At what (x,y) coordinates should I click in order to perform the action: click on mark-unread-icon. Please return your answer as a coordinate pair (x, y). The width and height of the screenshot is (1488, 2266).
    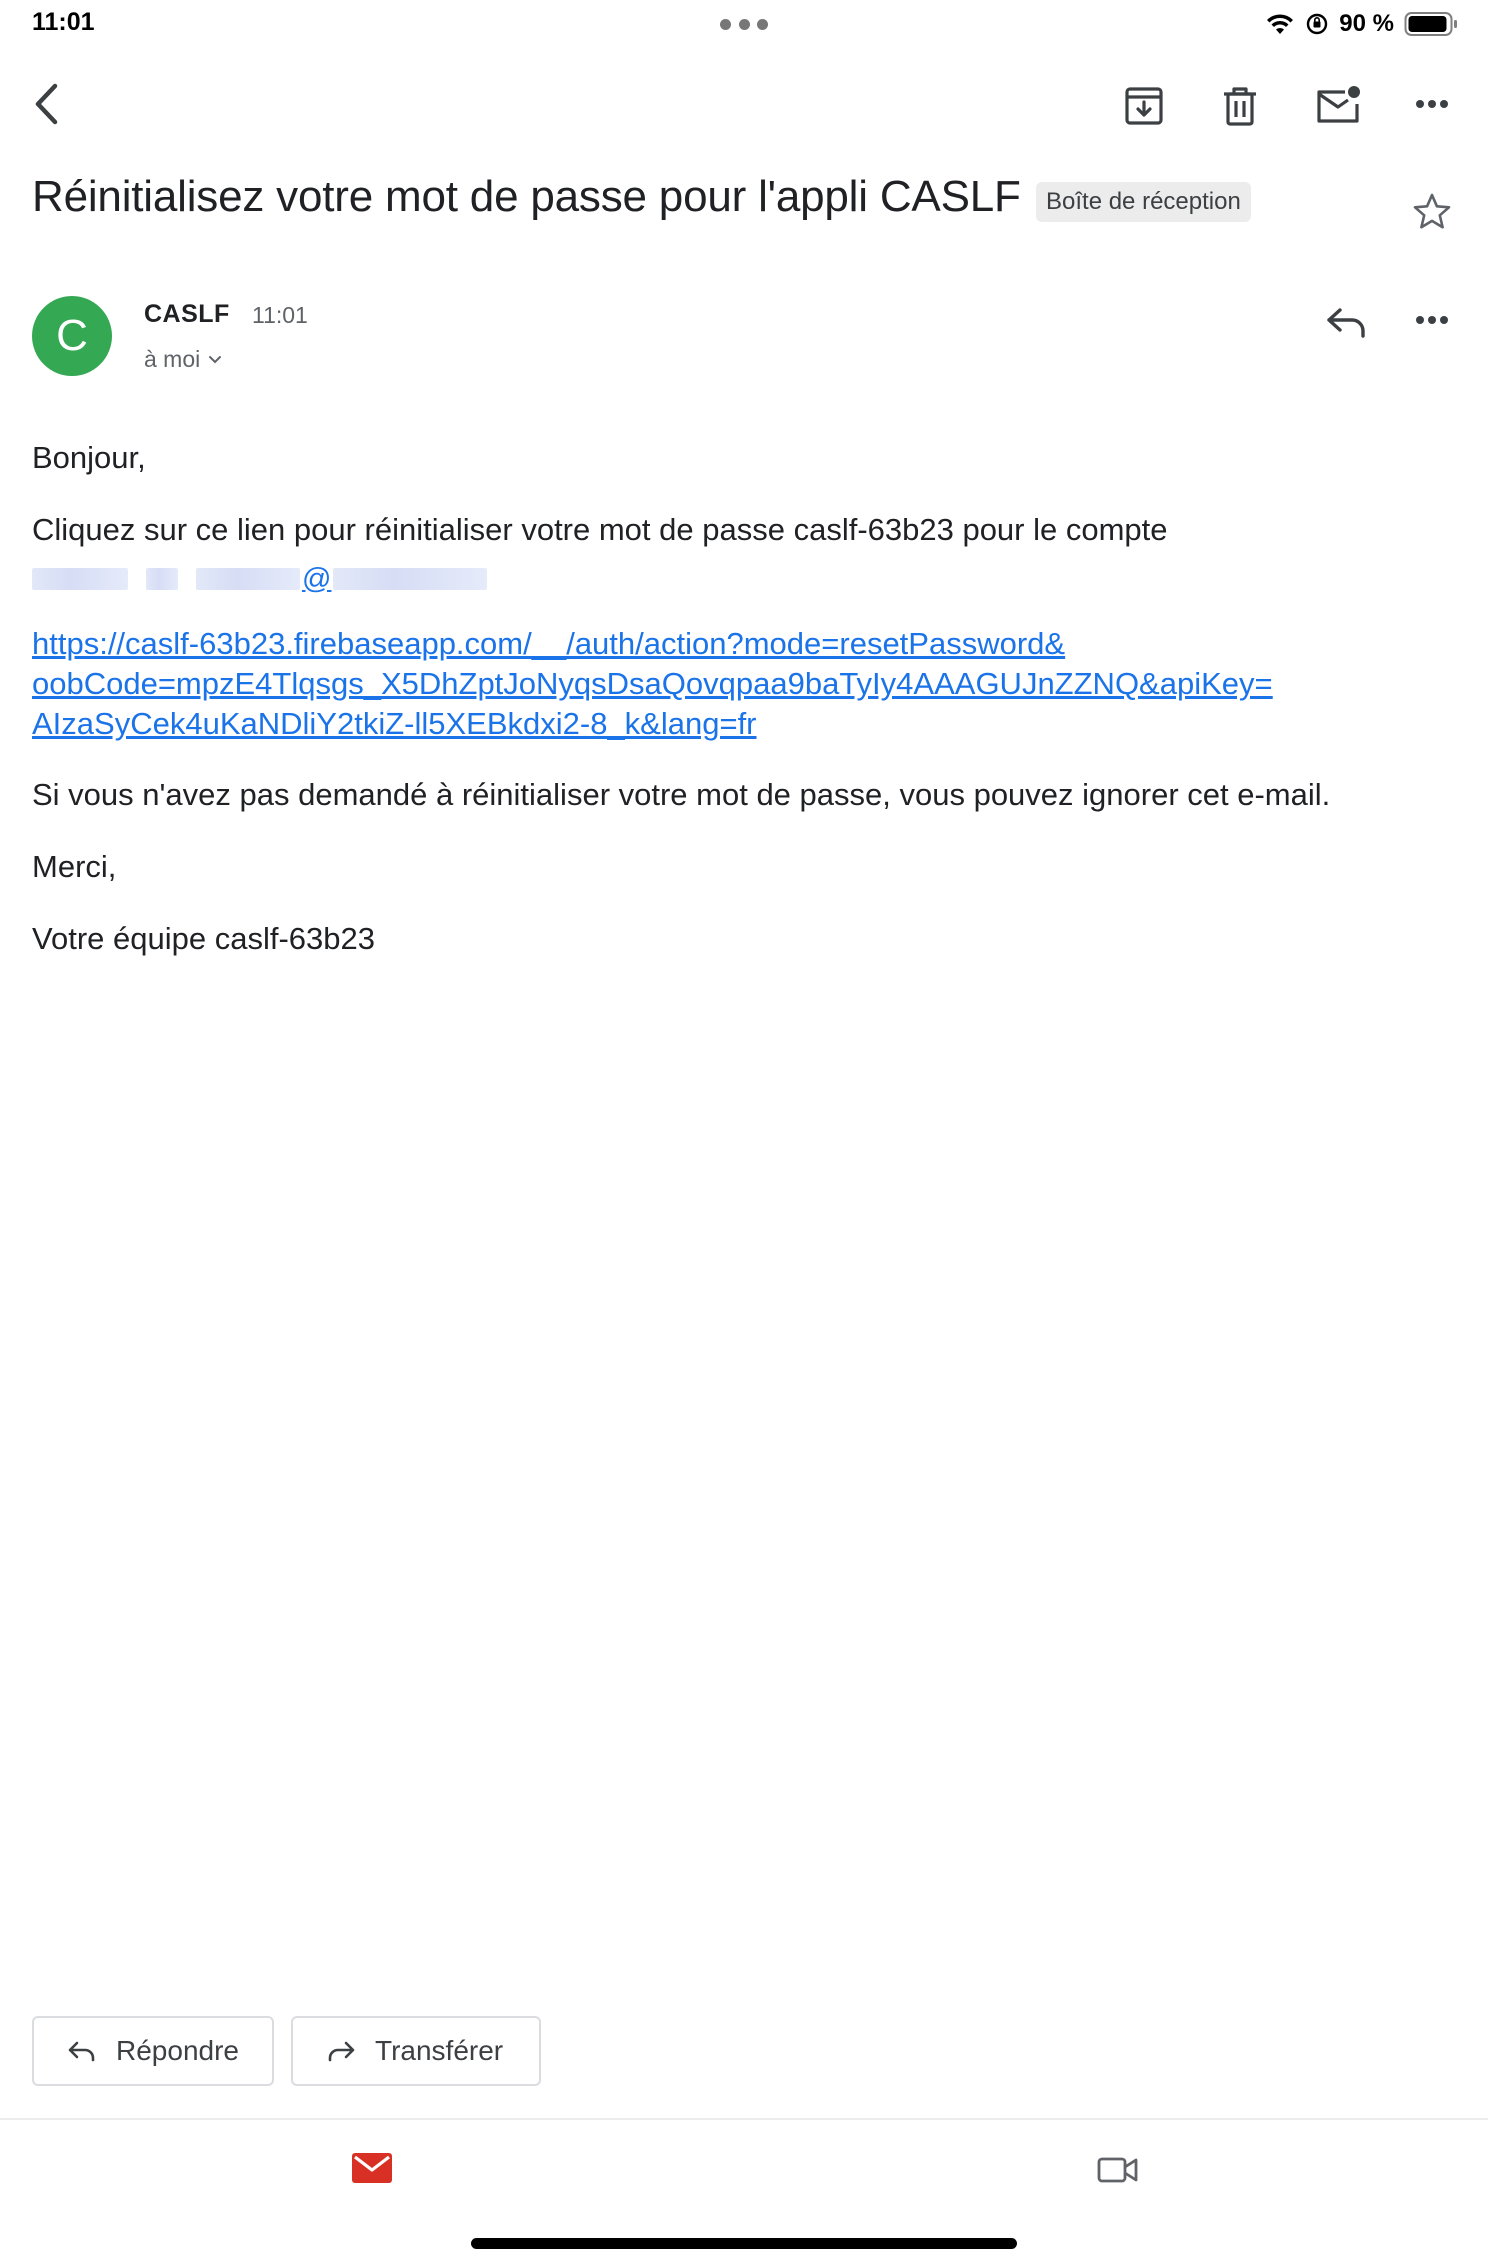
    Looking at the image, I should click on (1338, 104).